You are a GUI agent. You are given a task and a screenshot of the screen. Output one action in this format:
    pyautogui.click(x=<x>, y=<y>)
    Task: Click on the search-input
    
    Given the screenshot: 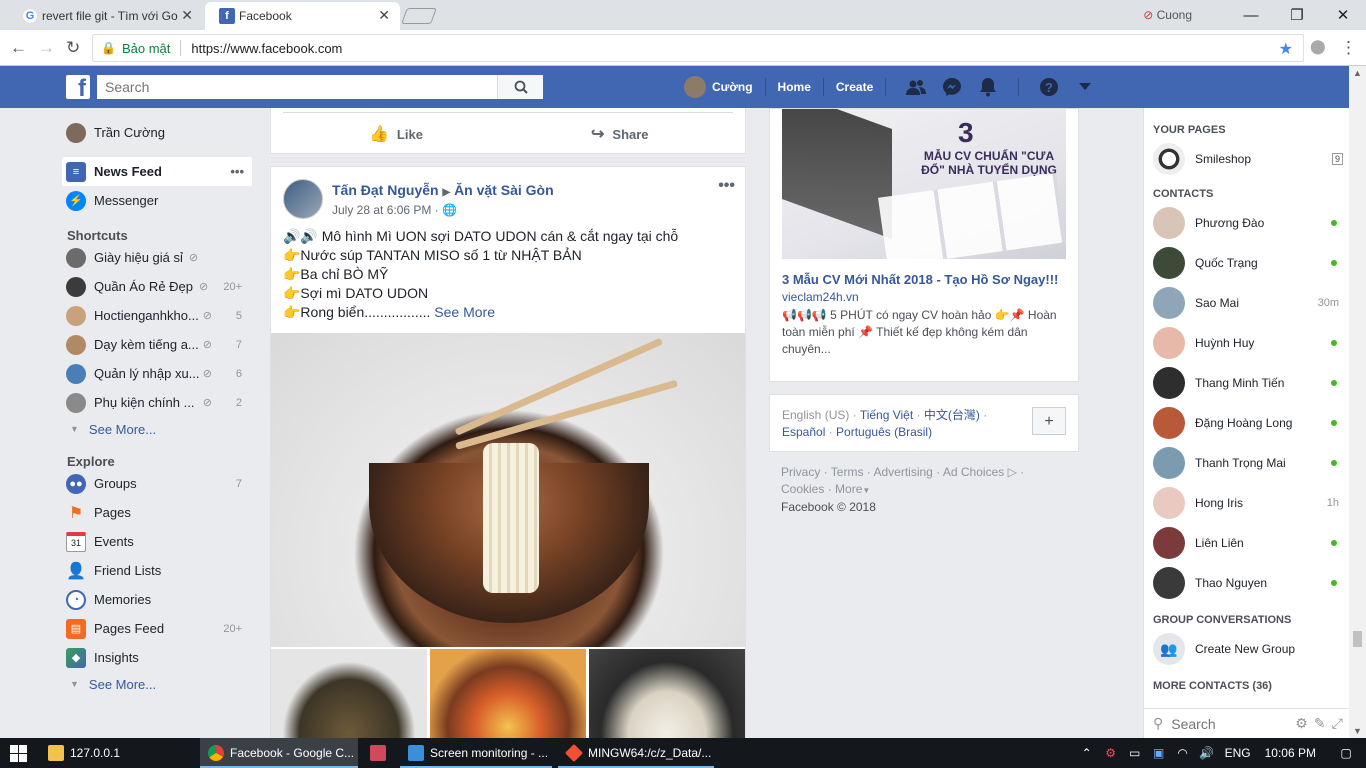 What is the action you would take?
    pyautogui.click(x=297, y=87)
    